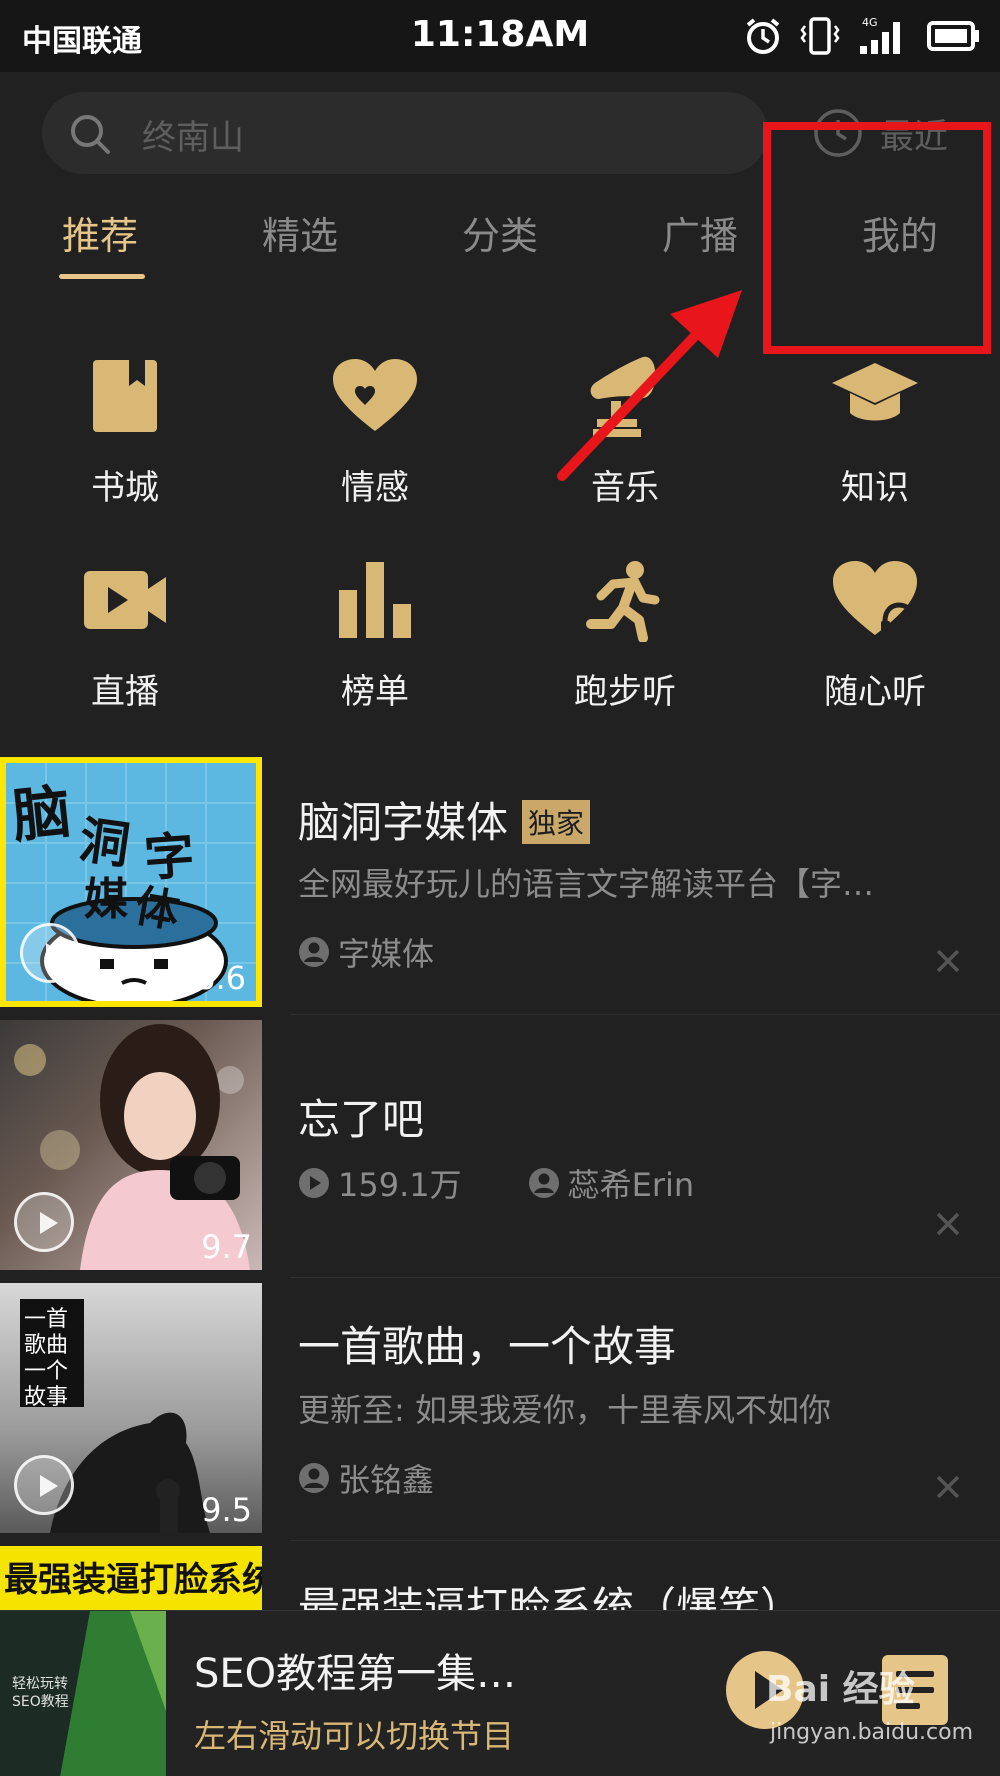  What do you see at coordinates (41, 814) in the screenshot?
I see `cover-text: 脑` at bounding box center [41, 814].